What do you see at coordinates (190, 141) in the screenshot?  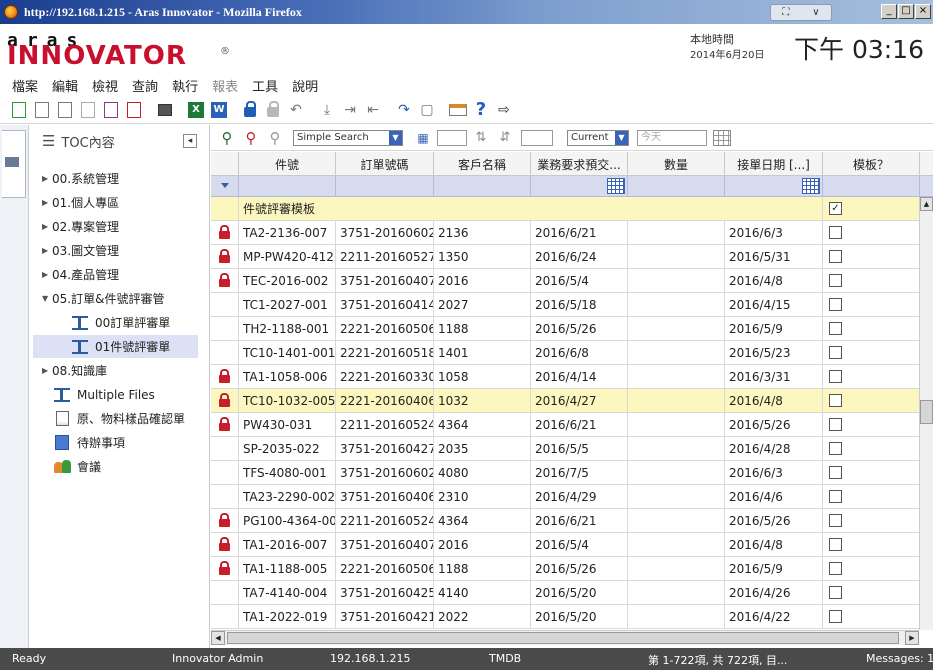 I see `toc-collapse-button: ◂` at bounding box center [190, 141].